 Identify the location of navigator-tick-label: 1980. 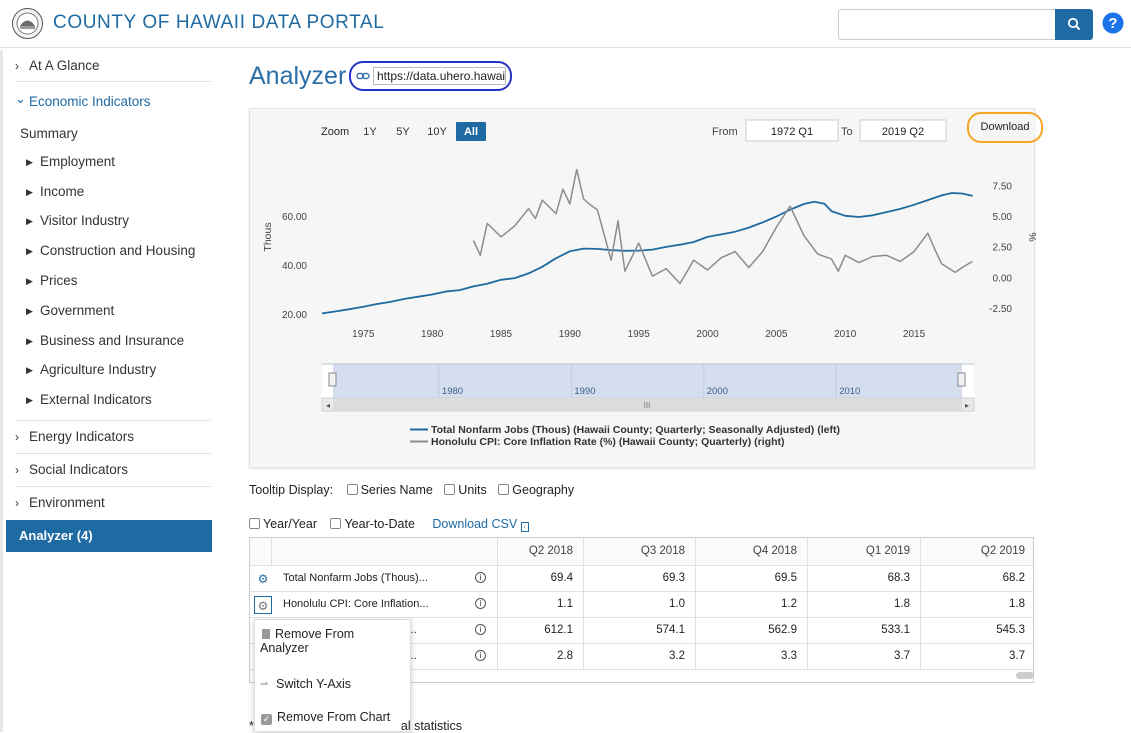
(452, 391).